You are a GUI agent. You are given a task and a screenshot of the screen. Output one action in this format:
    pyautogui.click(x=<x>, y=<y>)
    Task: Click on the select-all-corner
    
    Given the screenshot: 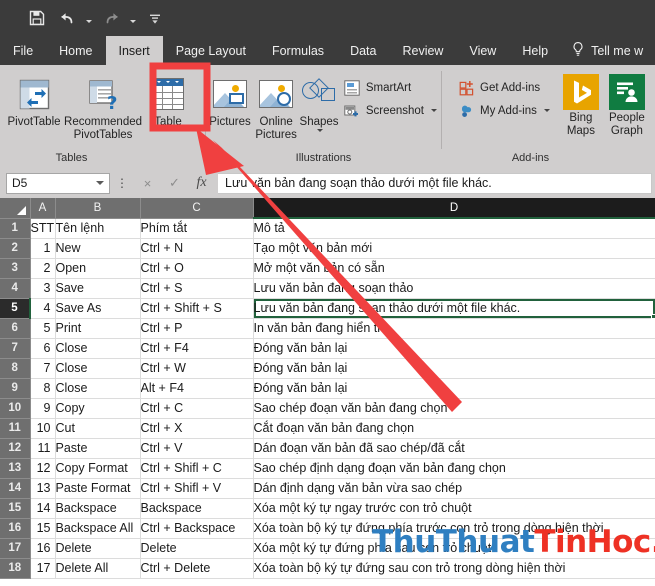 What is the action you would take?
    pyautogui.click(x=15, y=208)
    